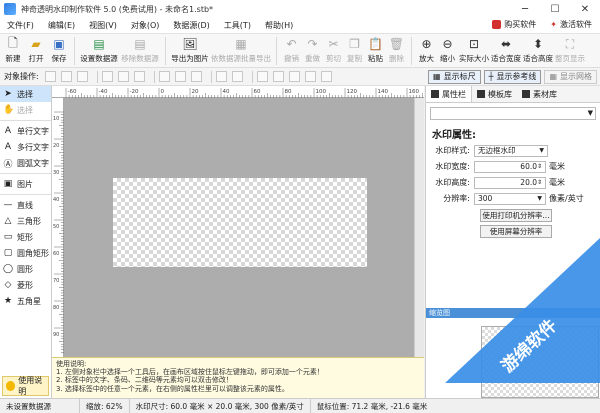 This screenshot has width=600, height=413. I want to click on bring-front-icon, so click(262, 76).